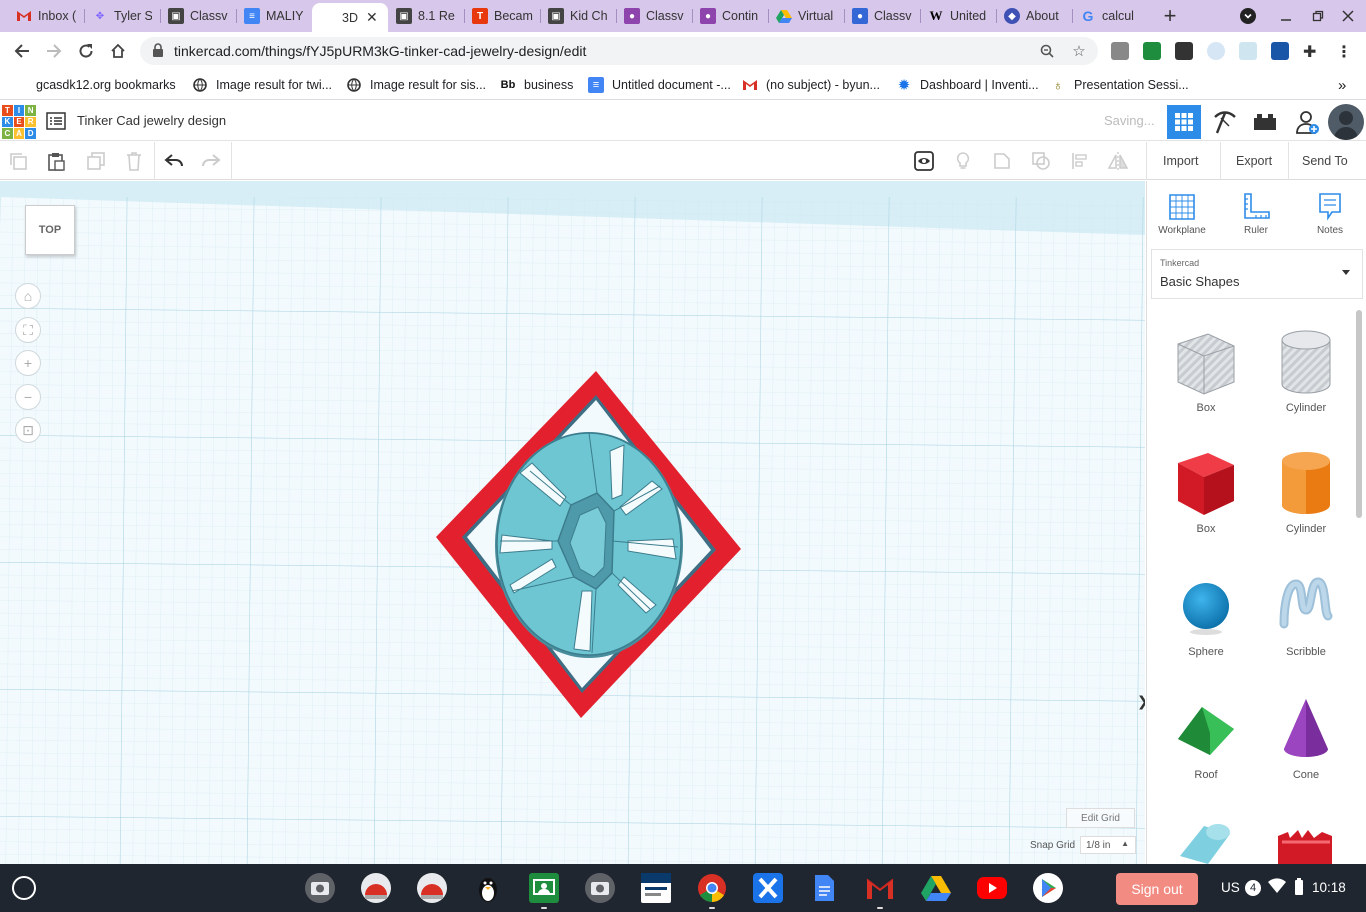 The width and height of the screenshot is (1366, 912). I want to click on paste-icon, so click(56, 161).